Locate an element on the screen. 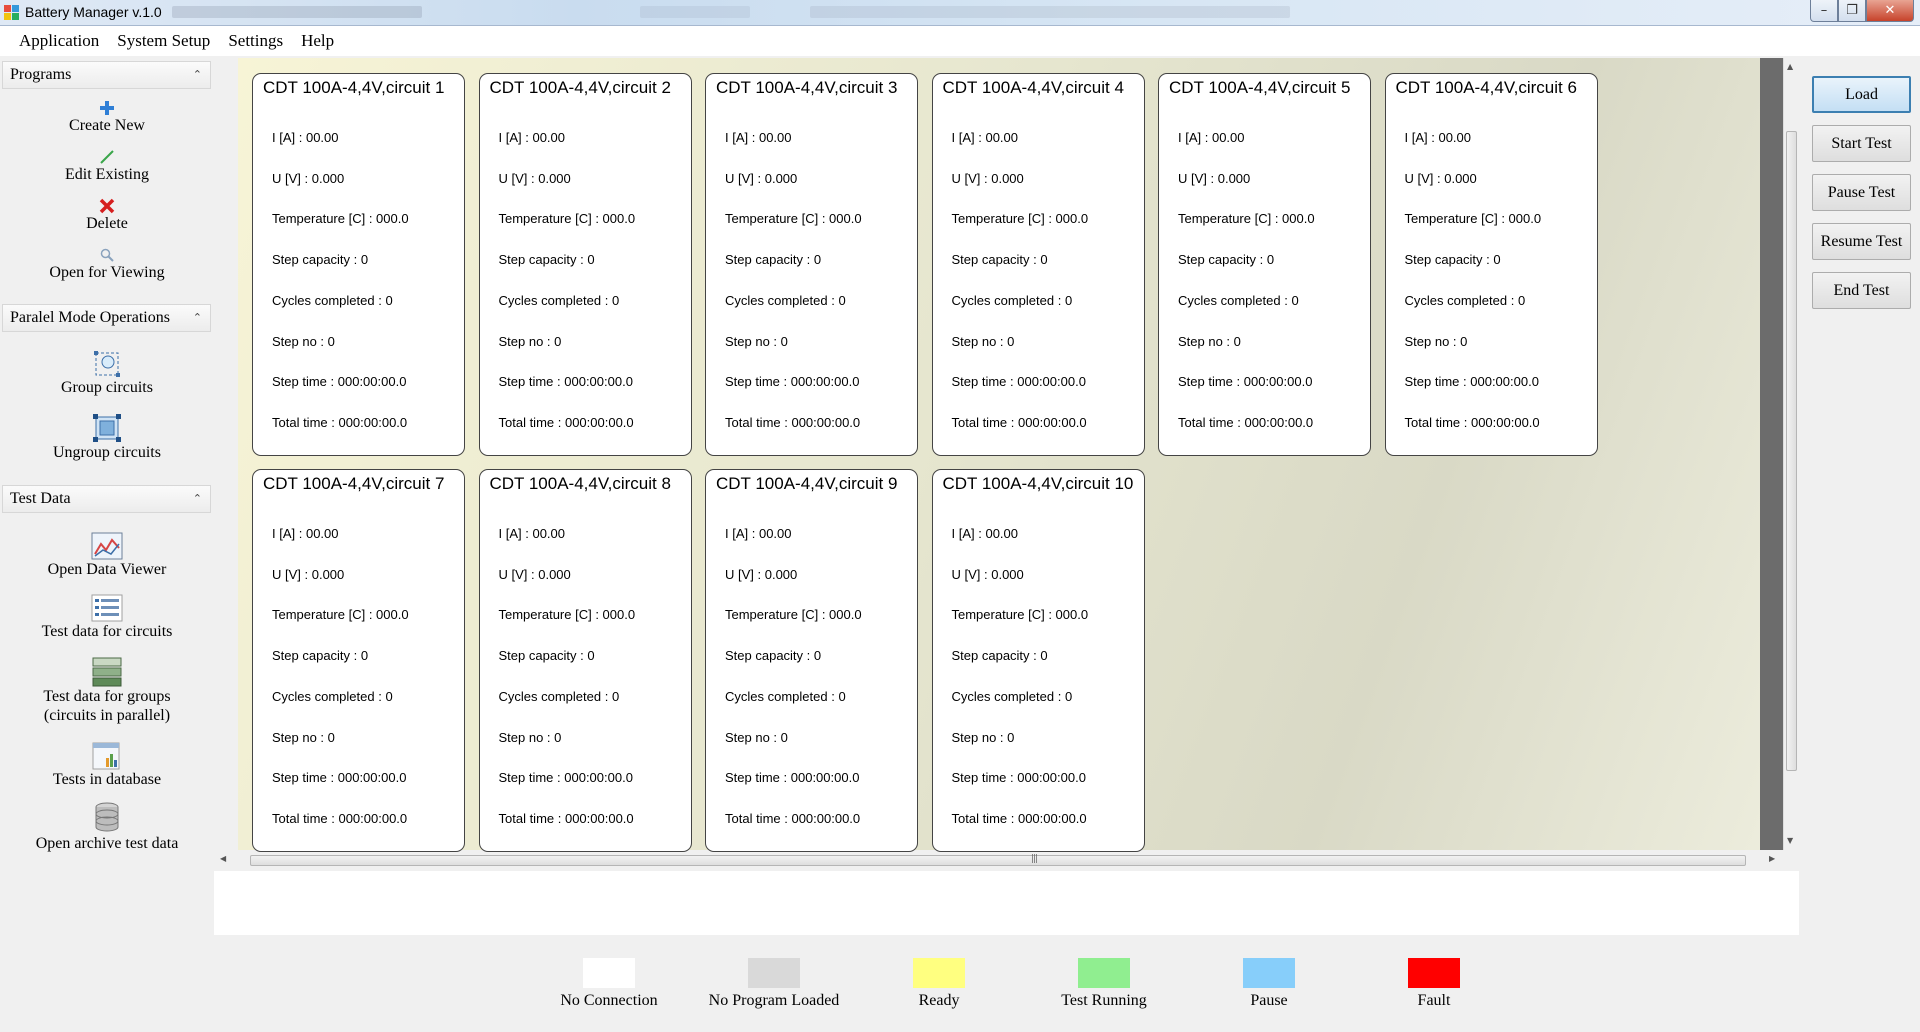 The image size is (1920, 1032). scroll-right-icon: ▶ is located at coordinates (1772, 858).